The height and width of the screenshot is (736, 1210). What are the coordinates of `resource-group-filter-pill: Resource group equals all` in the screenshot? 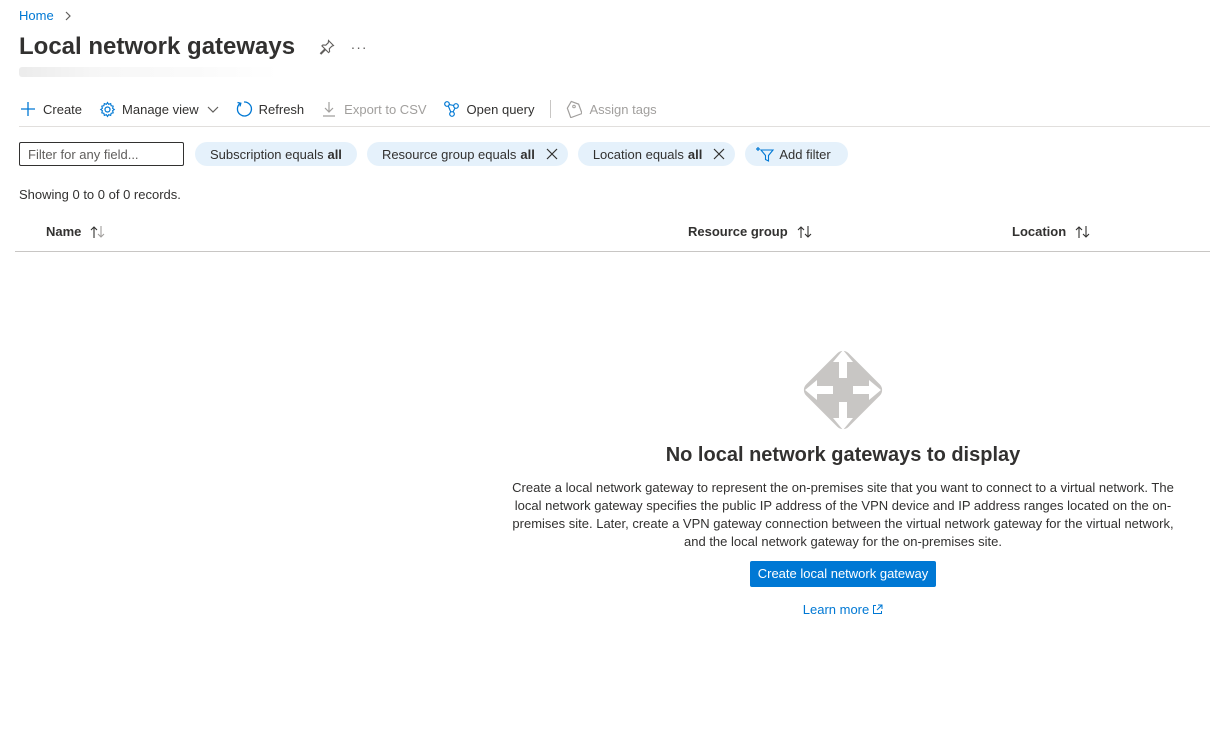 It's located at (467, 154).